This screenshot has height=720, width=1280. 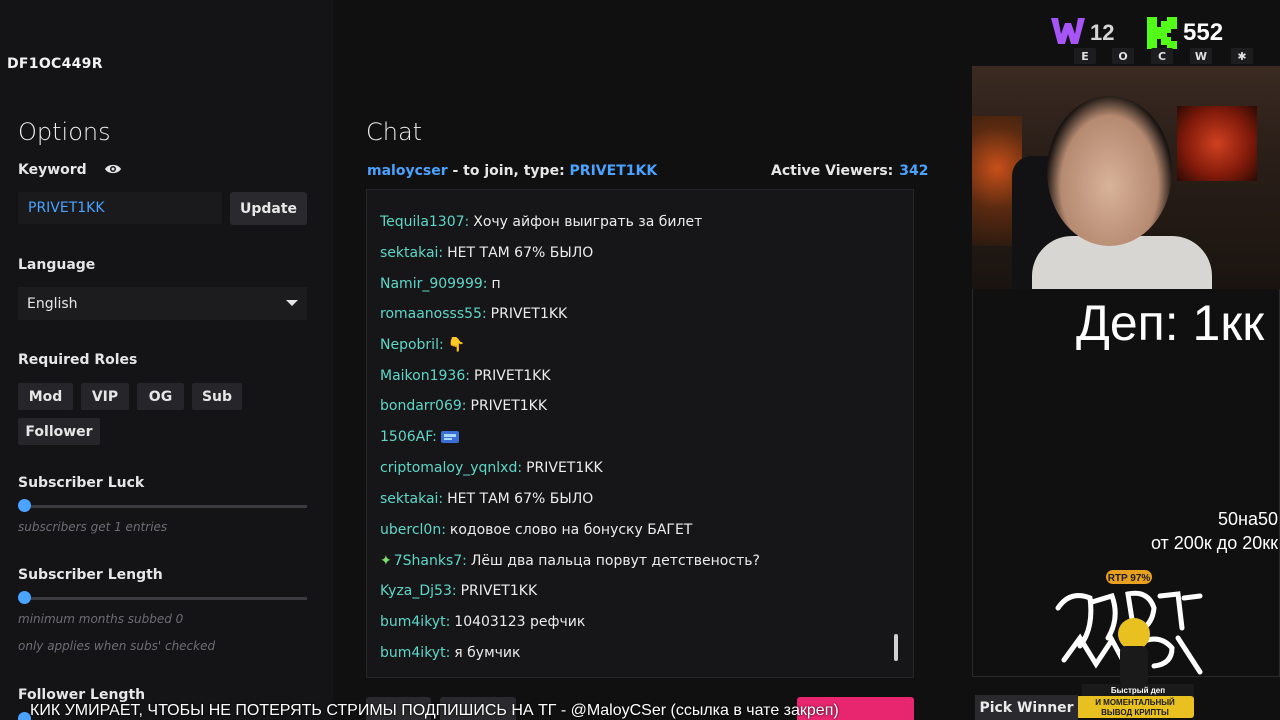 What do you see at coordinates (458, 591) in the screenshot?
I see `chat-message: Kyza_Dj53: PRIVET1KK` at bounding box center [458, 591].